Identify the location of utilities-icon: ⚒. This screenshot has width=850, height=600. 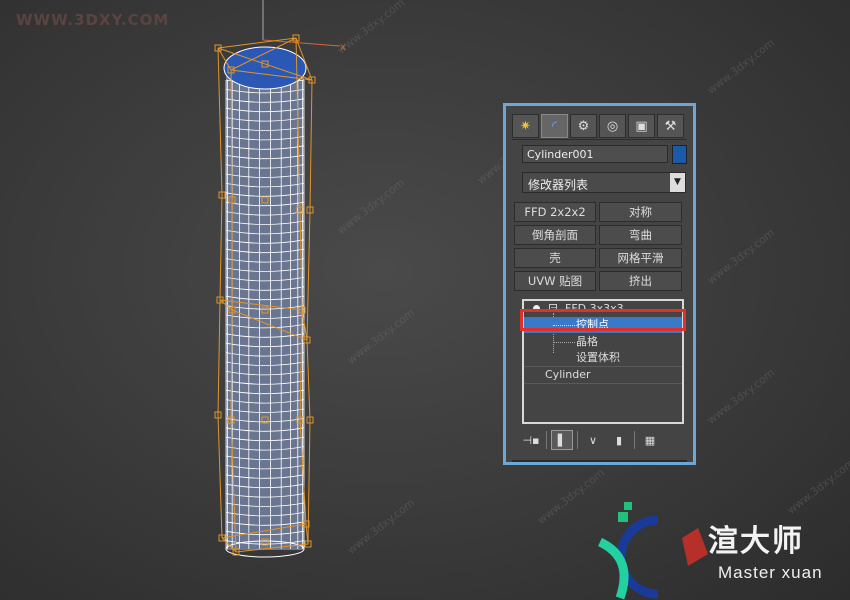
(670, 126).